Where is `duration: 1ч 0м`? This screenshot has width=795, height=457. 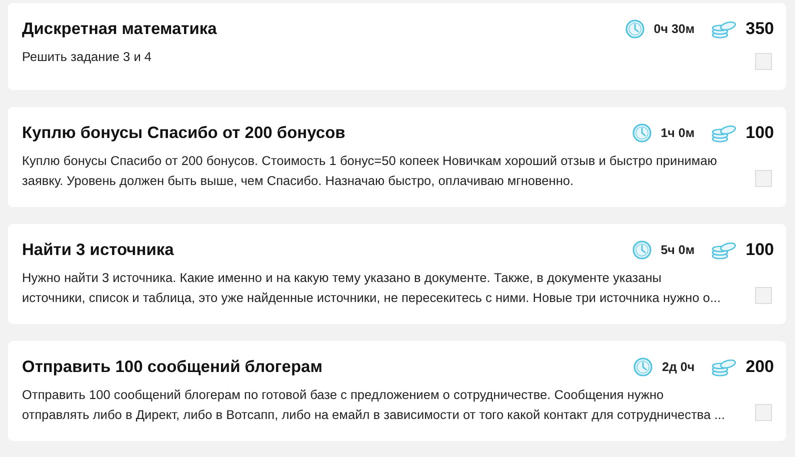 duration: 1ч 0м is located at coordinates (677, 133).